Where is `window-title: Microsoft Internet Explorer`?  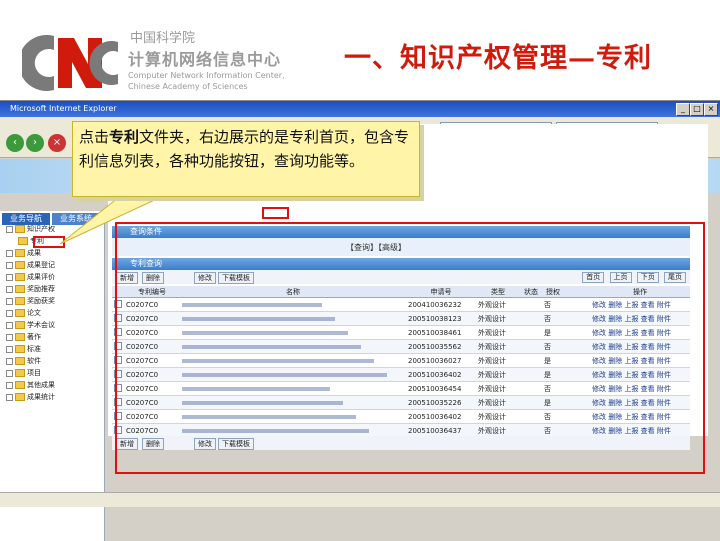 window-title: Microsoft Internet Explorer is located at coordinates (63, 108).